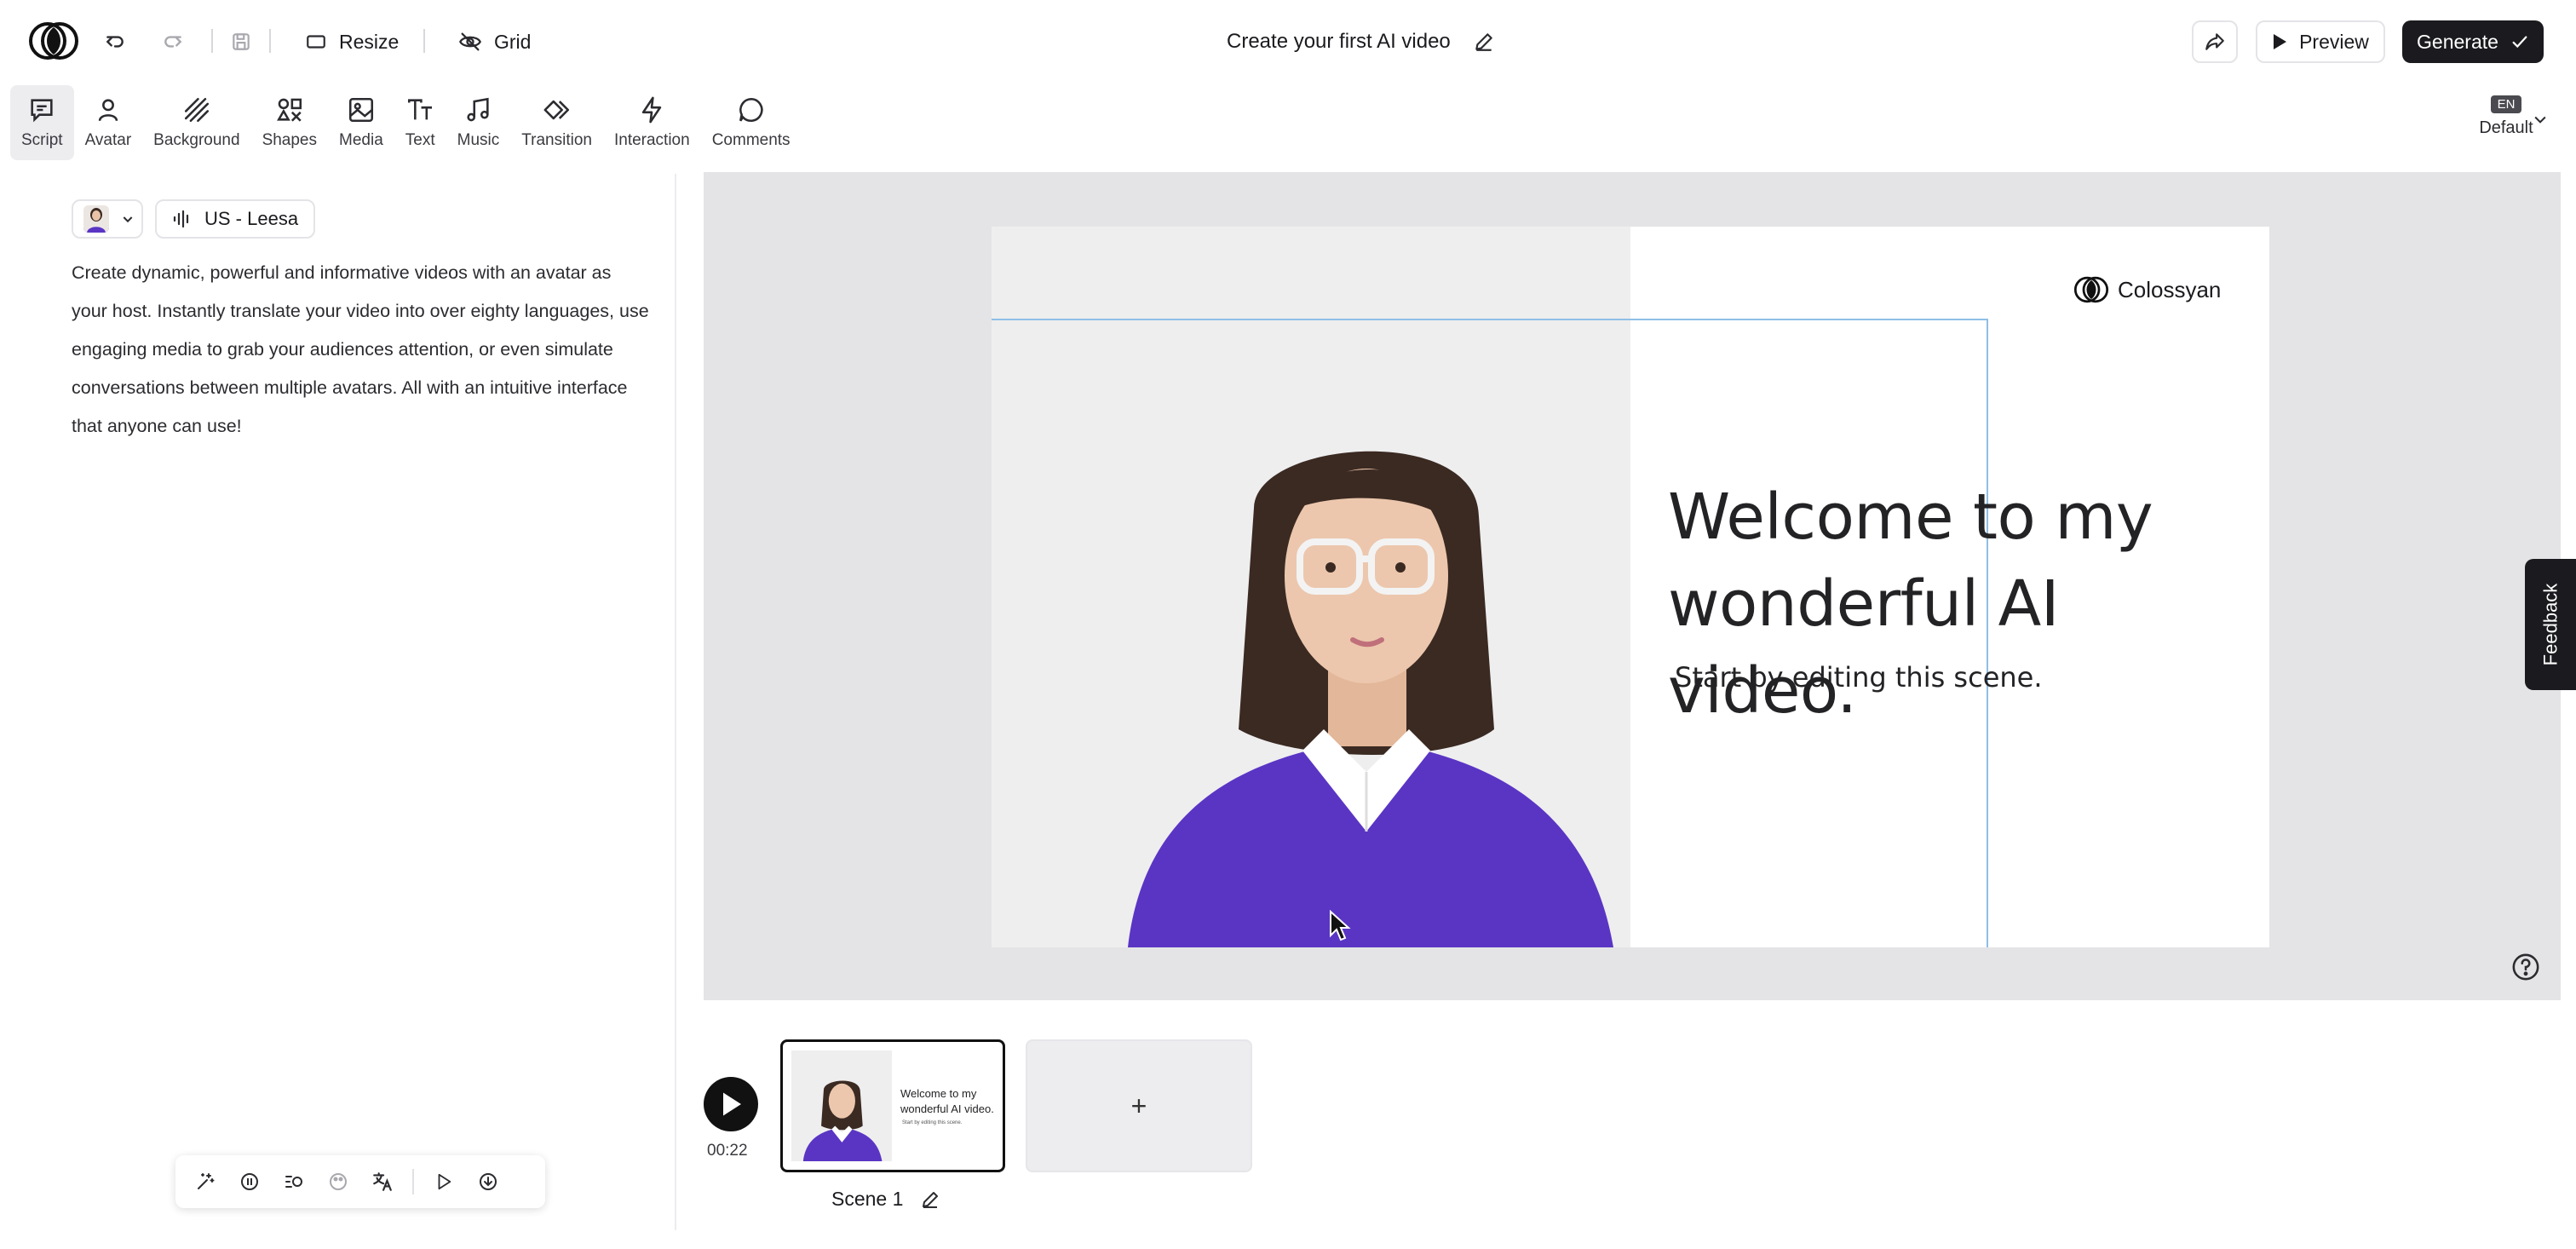  I want to click on thumb-avatar, so click(843, 1120).